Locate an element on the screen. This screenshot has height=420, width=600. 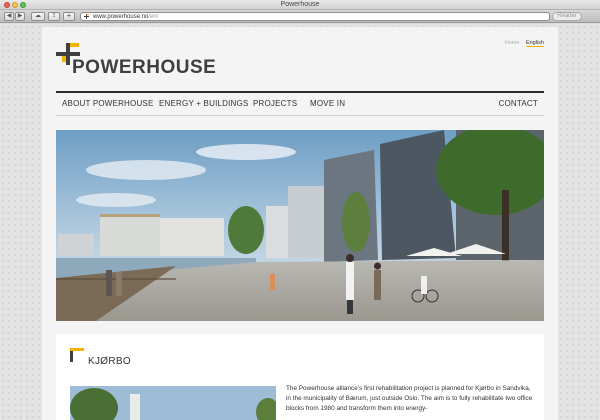
browser-titlebar: Powerhouse is located at coordinates (300, 5).